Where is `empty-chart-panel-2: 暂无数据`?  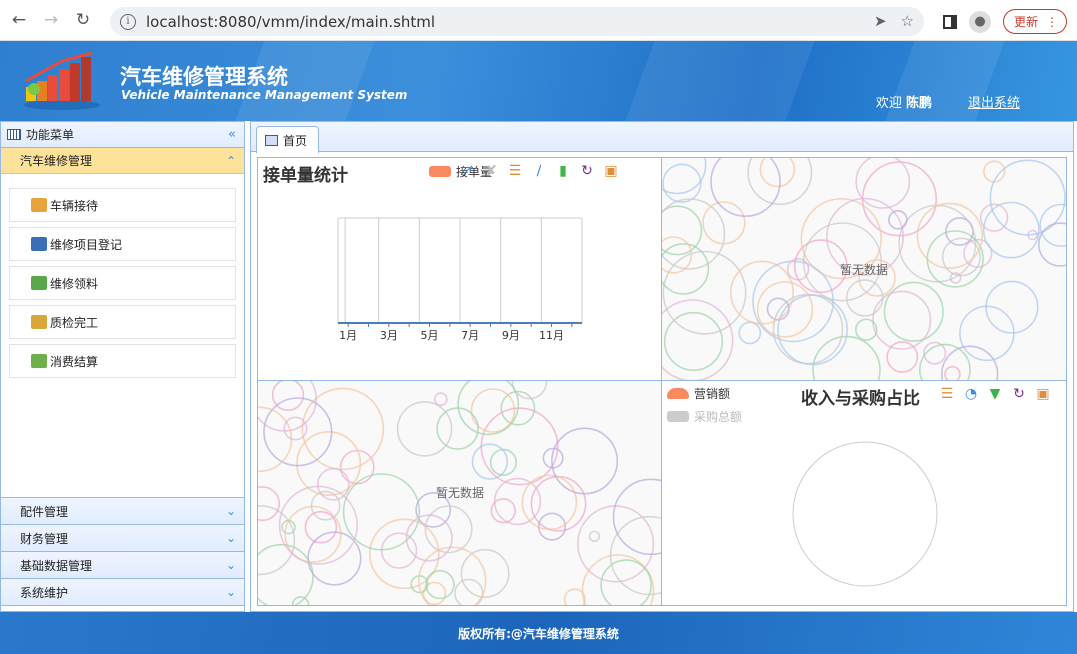
empty-chart-panel-2: 暂无数据 is located at coordinates (459, 493).